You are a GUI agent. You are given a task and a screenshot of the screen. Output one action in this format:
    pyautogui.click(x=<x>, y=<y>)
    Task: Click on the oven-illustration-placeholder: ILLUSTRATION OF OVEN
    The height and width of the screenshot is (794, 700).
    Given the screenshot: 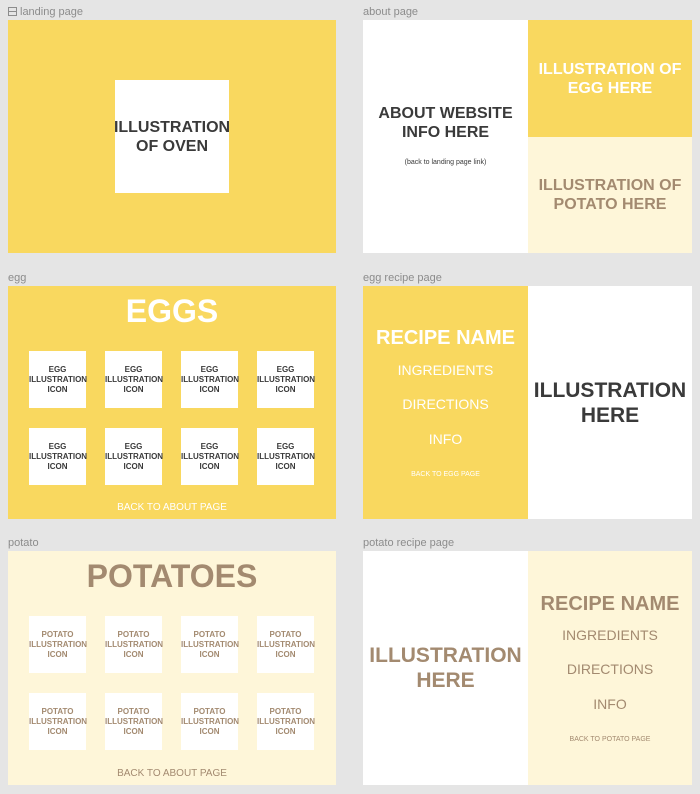 What is the action you would take?
    pyautogui.click(x=172, y=136)
    